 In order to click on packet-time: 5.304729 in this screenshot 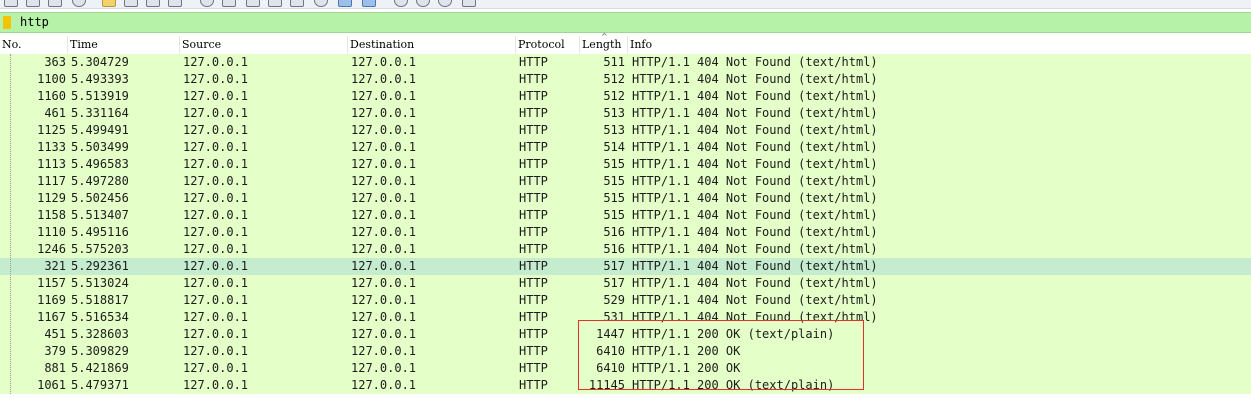, I will do `click(100, 62)`.